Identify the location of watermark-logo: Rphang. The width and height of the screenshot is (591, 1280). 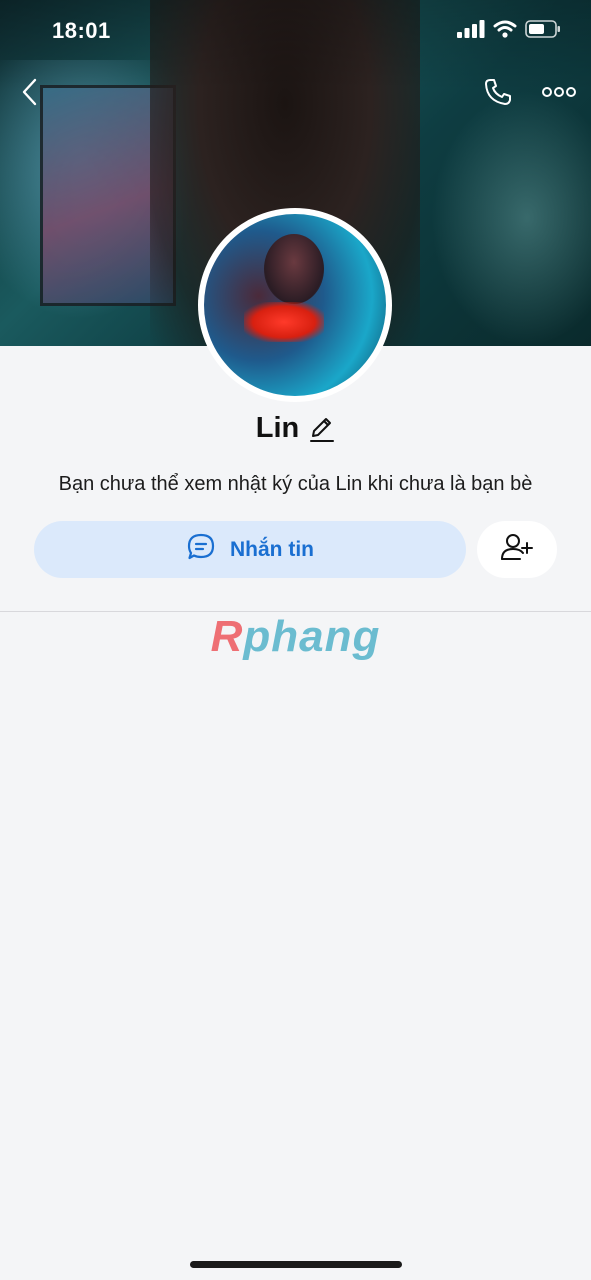
(295, 637).